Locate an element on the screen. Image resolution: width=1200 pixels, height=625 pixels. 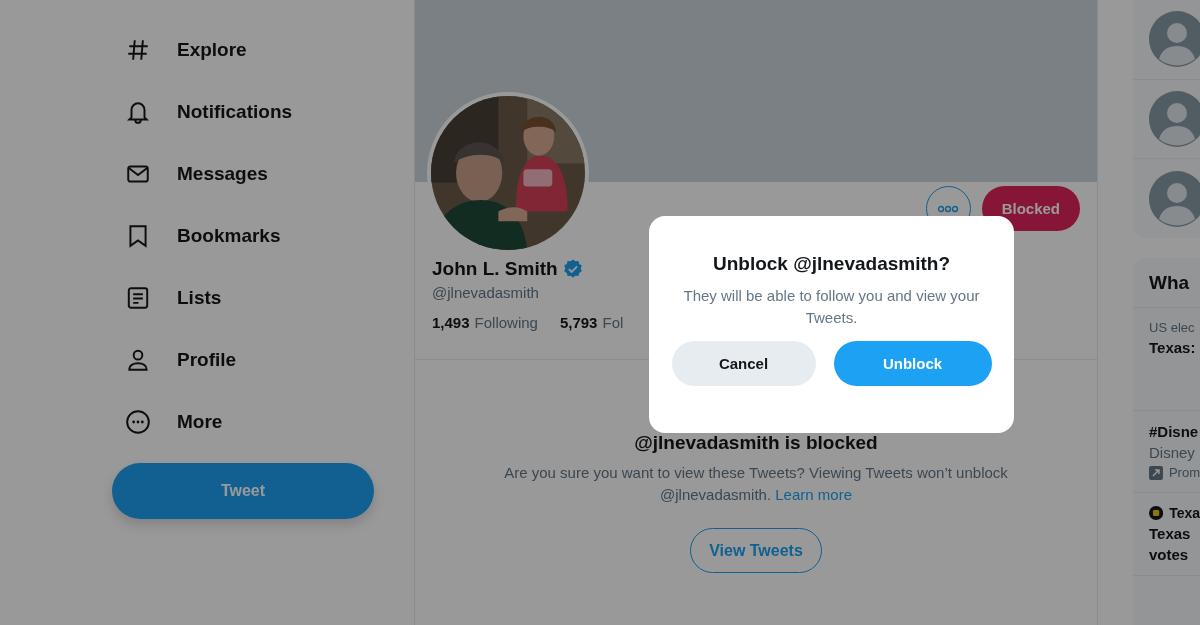
promoted-icon is located at coordinates (1156, 472).